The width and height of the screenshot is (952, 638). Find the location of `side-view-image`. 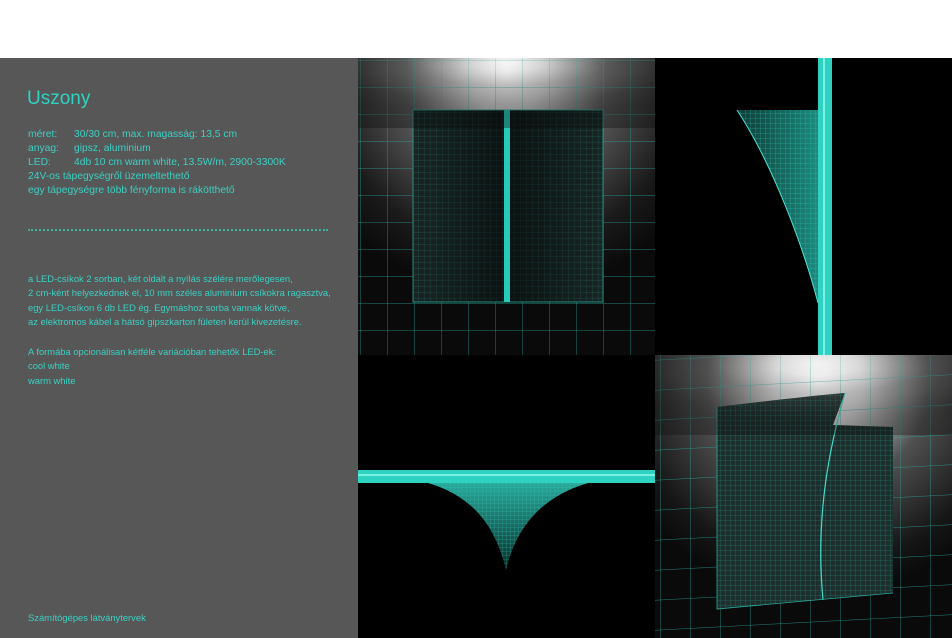

side-view-image is located at coordinates (803, 206).